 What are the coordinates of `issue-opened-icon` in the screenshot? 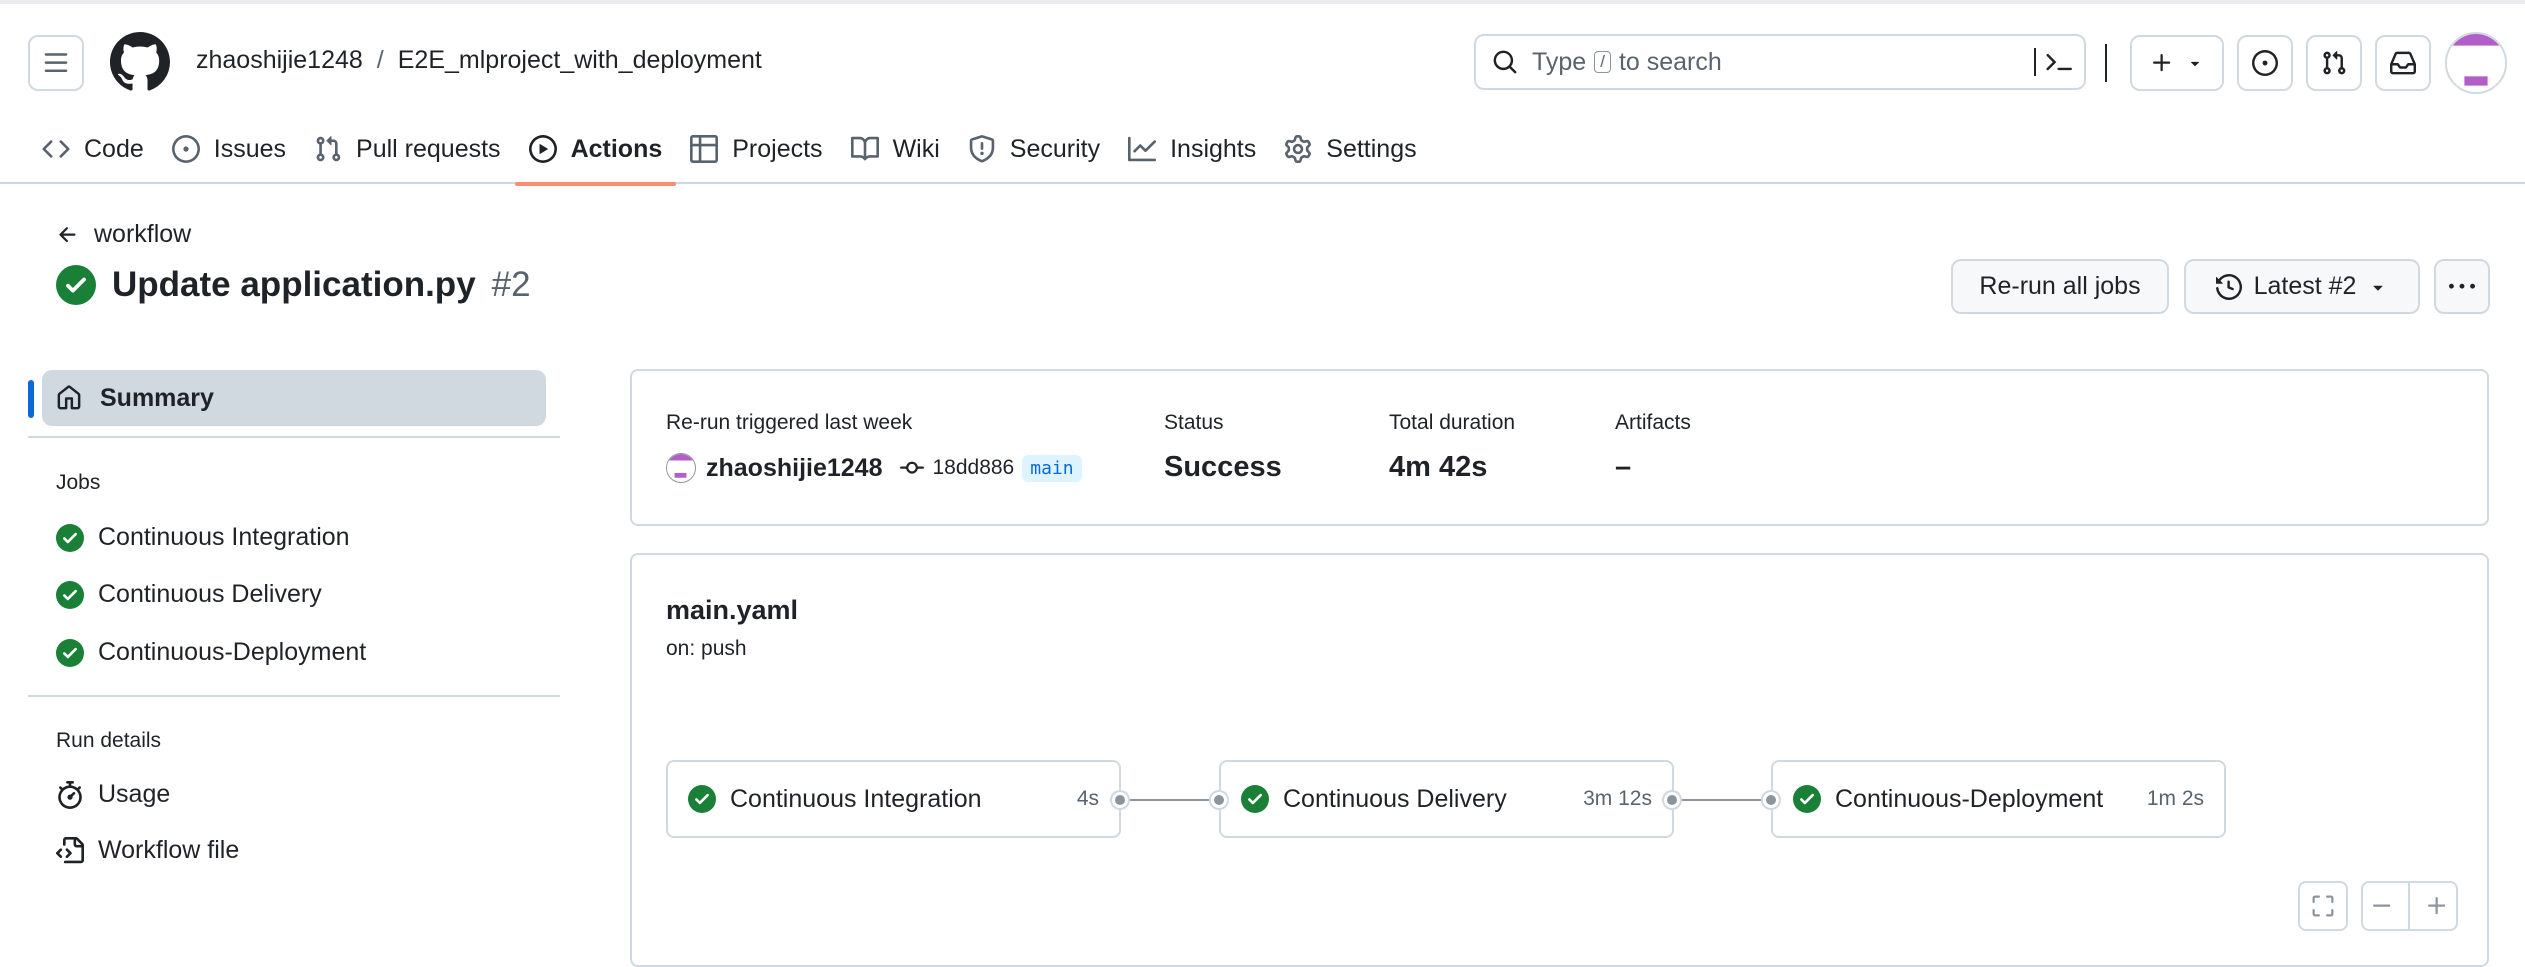 It's located at (185, 149).